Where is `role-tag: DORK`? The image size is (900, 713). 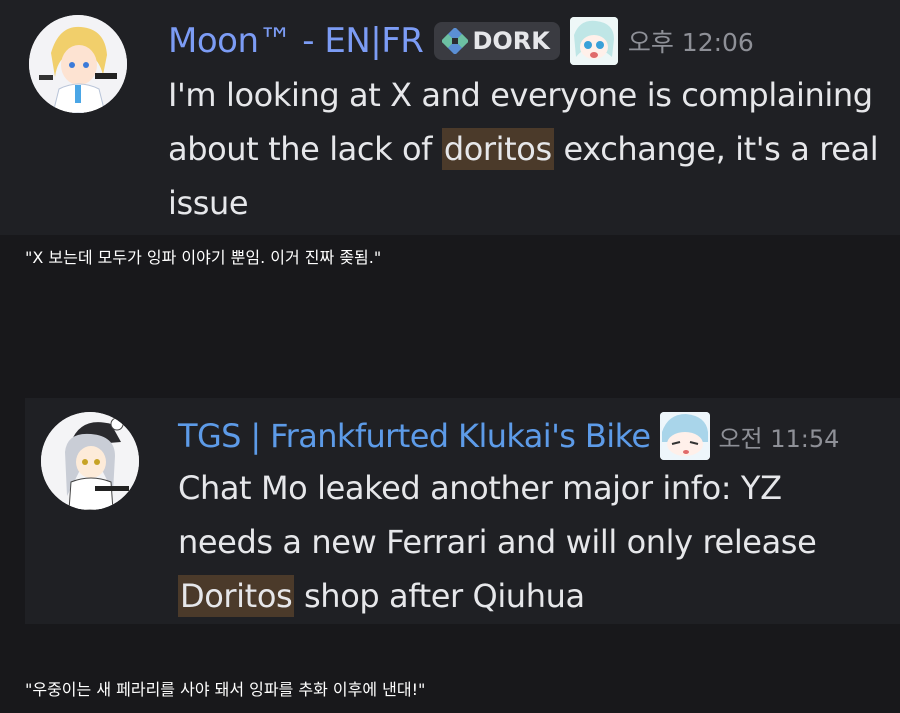
role-tag: DORK is located at coordinates (497, 41).